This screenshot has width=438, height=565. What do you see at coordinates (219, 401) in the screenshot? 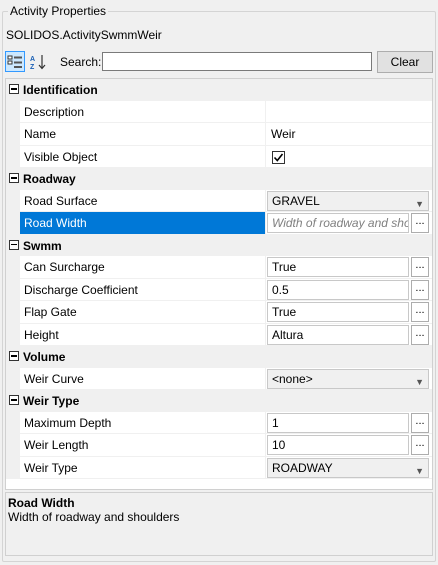
I see `category-weir-type: Weir Type` at bounding box center [219, 401].